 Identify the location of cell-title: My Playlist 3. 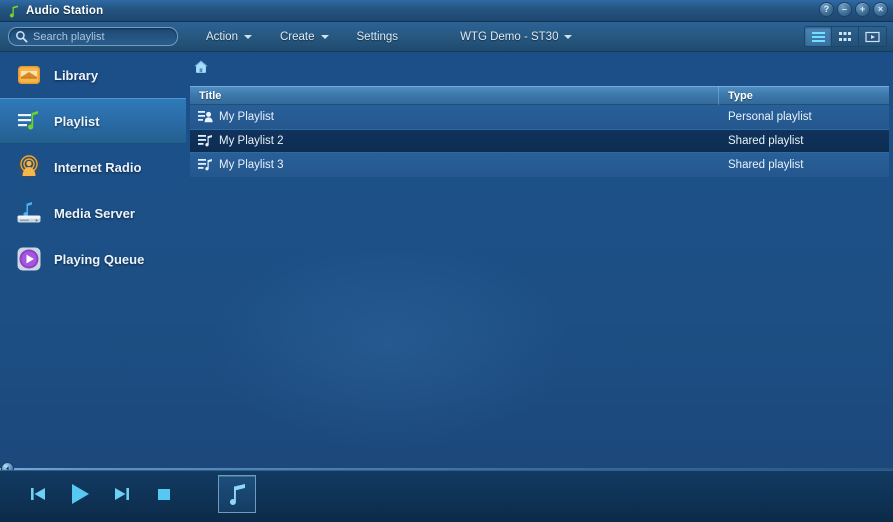
(454, 165).